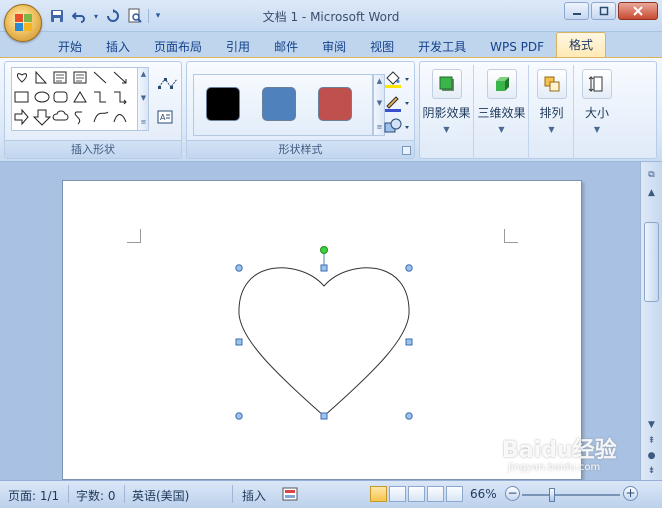  What do you see at coordinates (651, 175) in the screenshot?
I see `ruler-toggle-icon: ⧉` at bounding box center [651, 175].